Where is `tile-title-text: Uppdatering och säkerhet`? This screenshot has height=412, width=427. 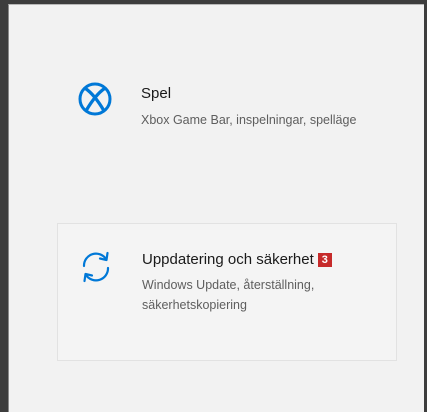
tile-title-text: Uppdatering och säkerhet is located at coordinates (228, 259).